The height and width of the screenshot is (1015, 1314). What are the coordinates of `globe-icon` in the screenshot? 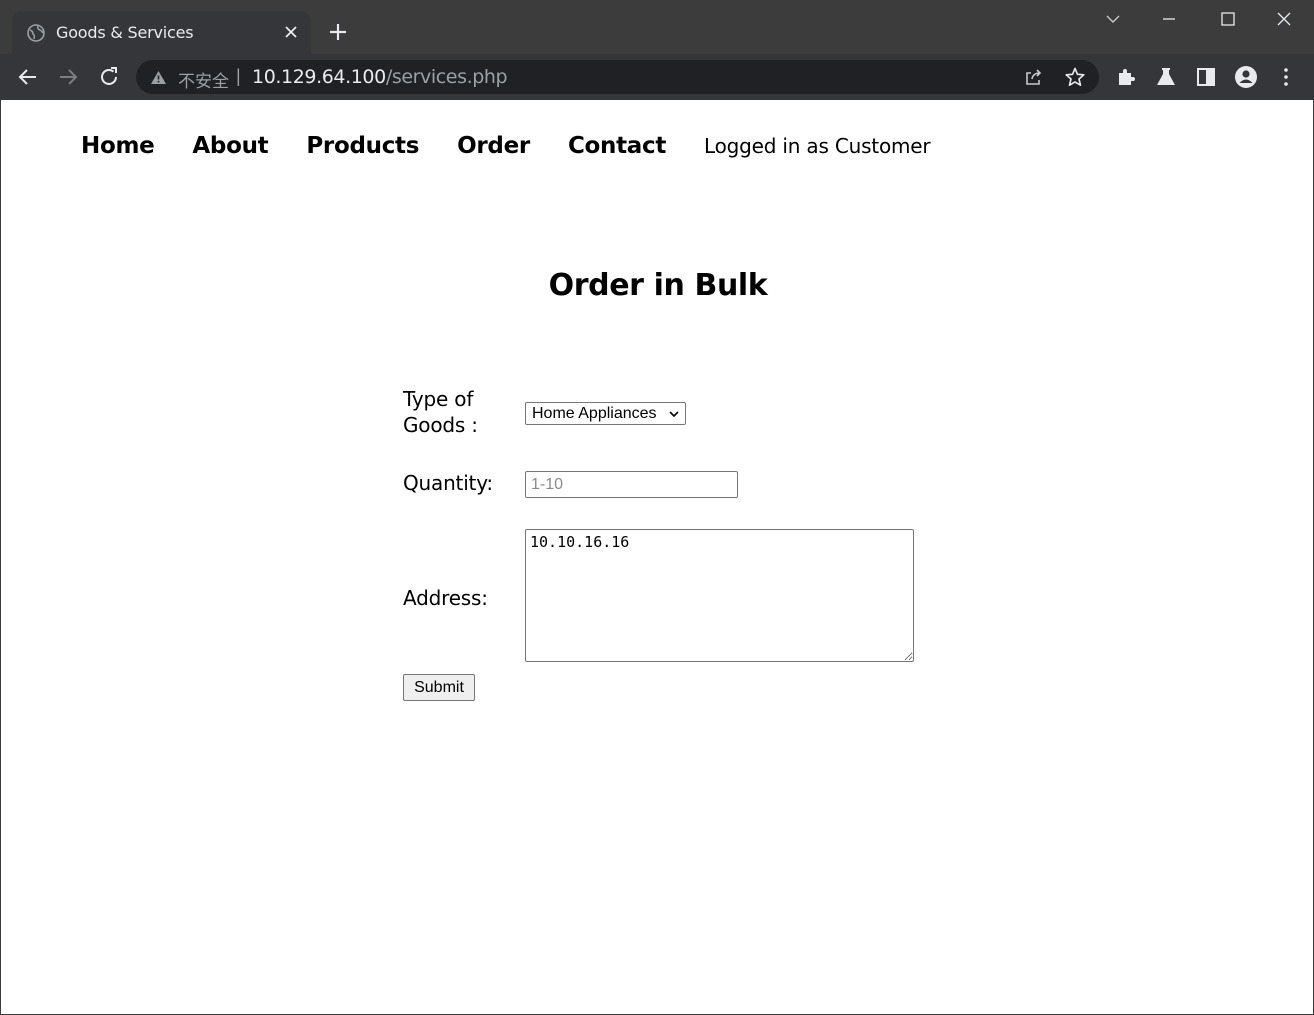 It's located at (36, 33).